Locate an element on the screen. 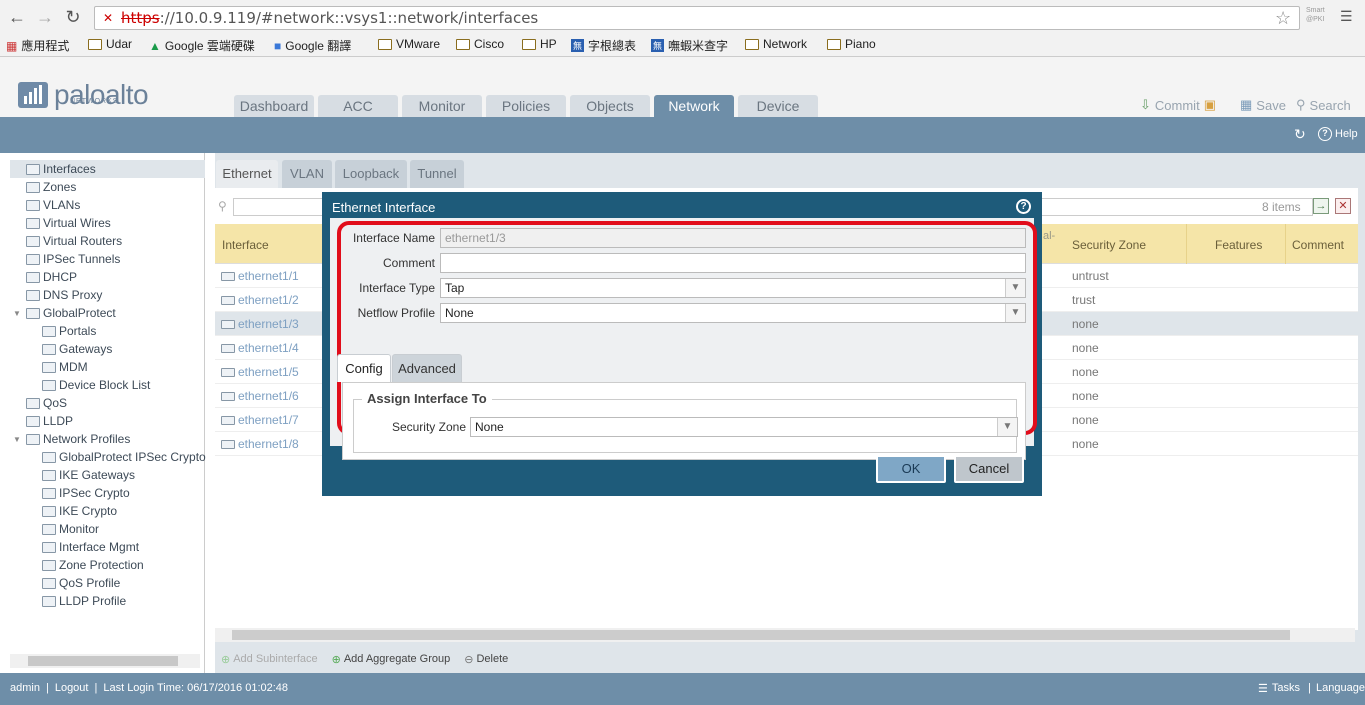  tab-network: Network is located at coordinates (694, 106).